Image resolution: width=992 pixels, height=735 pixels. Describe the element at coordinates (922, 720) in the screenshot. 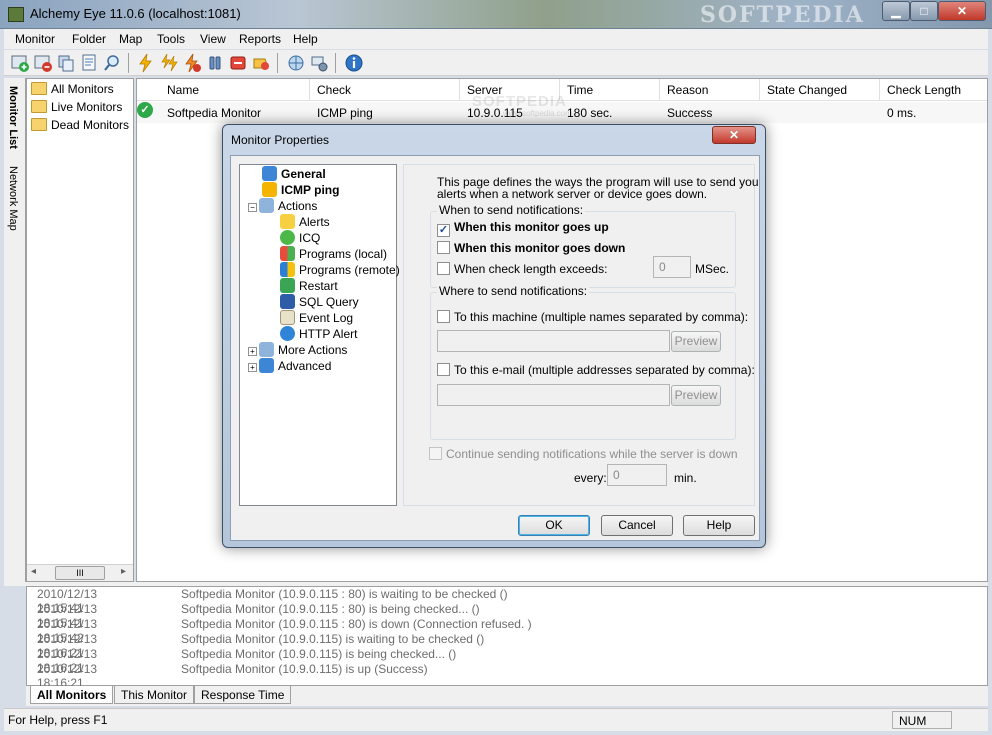

I see `status-num-lock: NUM` at that location.